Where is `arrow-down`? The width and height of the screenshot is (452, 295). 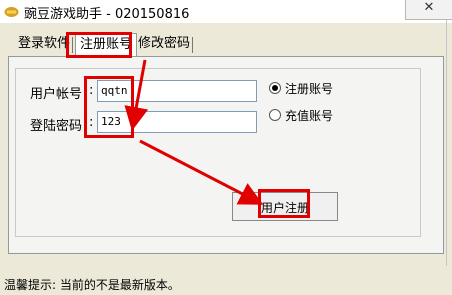 arrow-down is located at coordinates (136, 95).